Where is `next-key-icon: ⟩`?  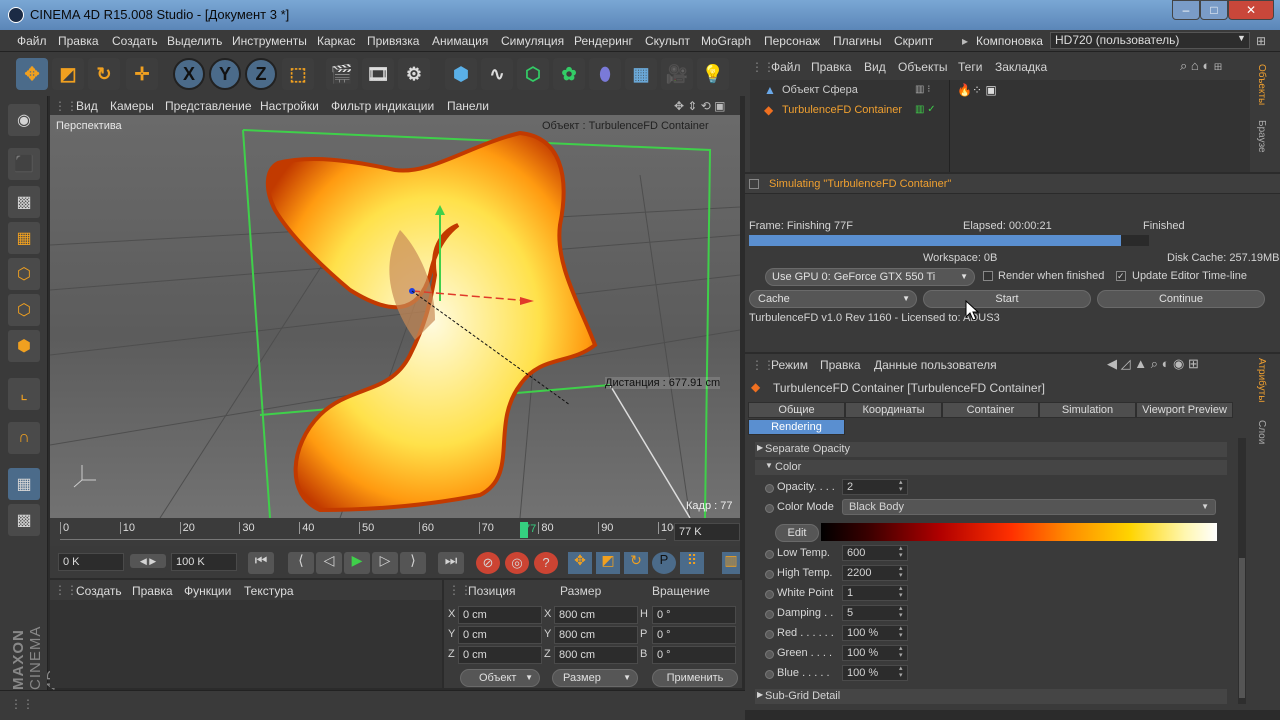 next-key-icon: ⟩ is located at coordinates (413, 563).